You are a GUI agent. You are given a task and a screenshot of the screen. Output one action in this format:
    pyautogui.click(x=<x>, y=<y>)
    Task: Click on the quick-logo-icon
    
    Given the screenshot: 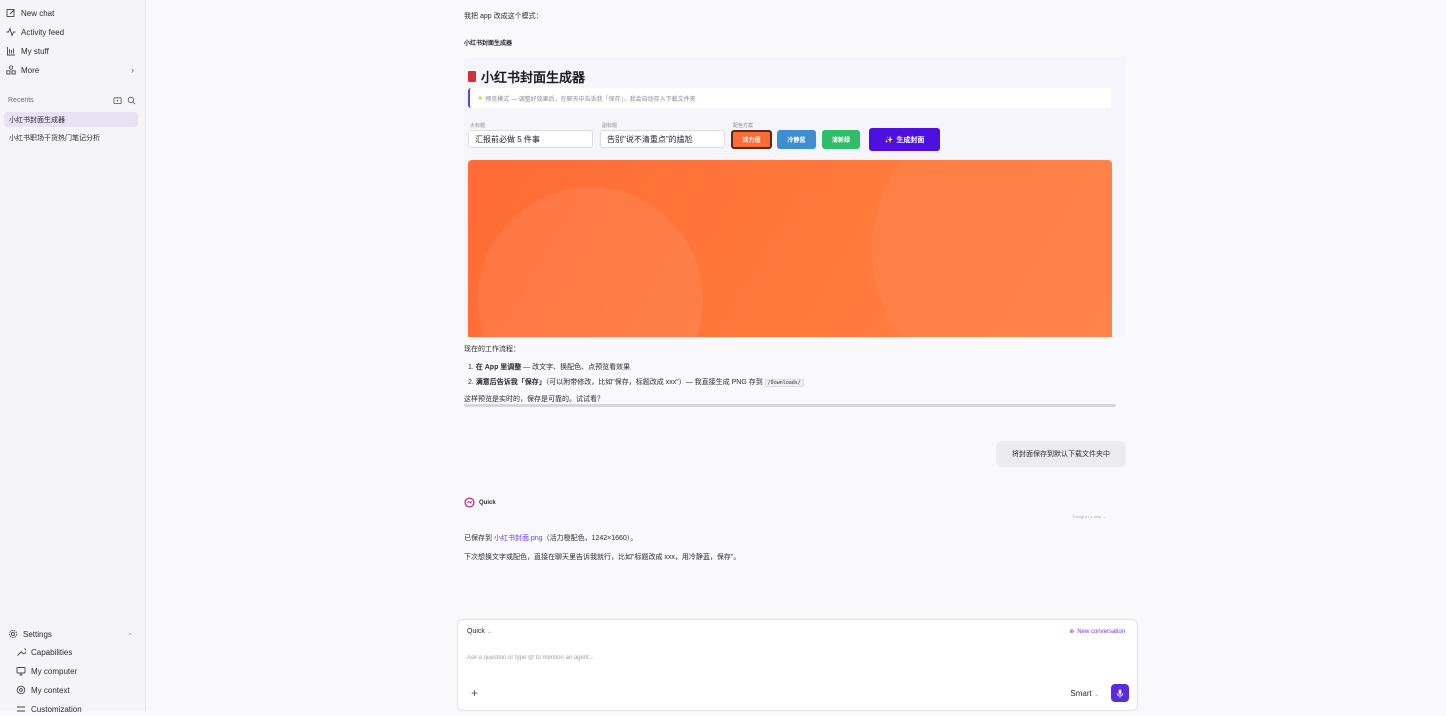 What is the action you would take?
    pyautogui.click(x=469, y=502)
    